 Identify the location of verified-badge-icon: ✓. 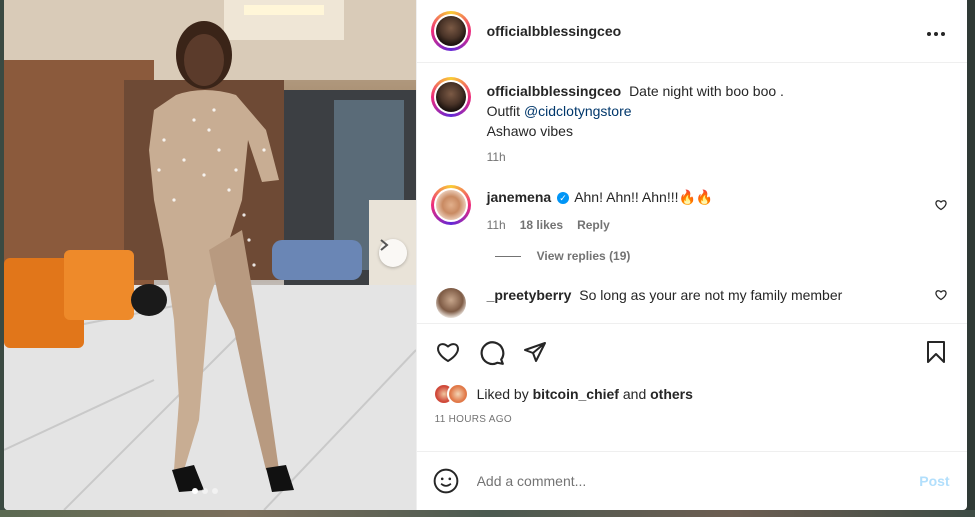
(563, 198).